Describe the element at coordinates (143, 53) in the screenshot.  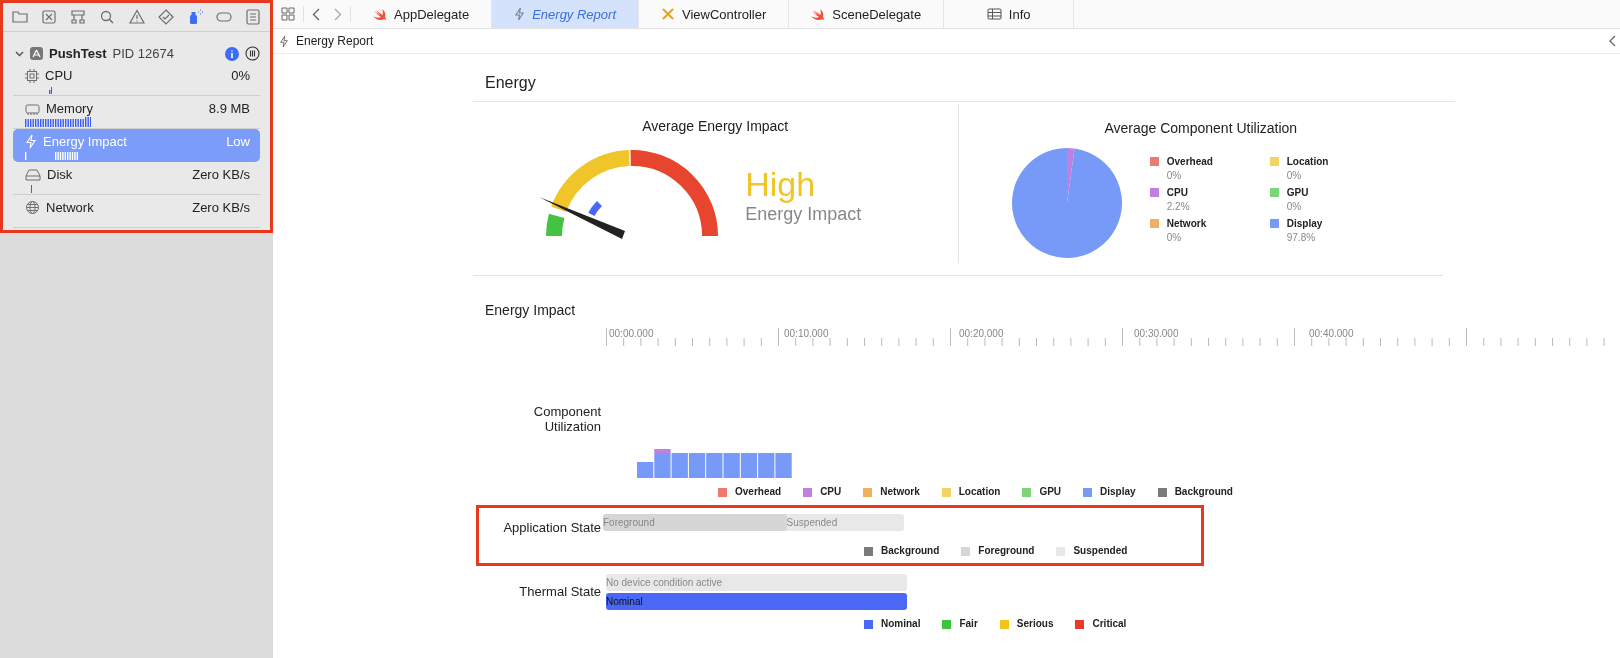
I see `process-id: PID 12674` at that location.